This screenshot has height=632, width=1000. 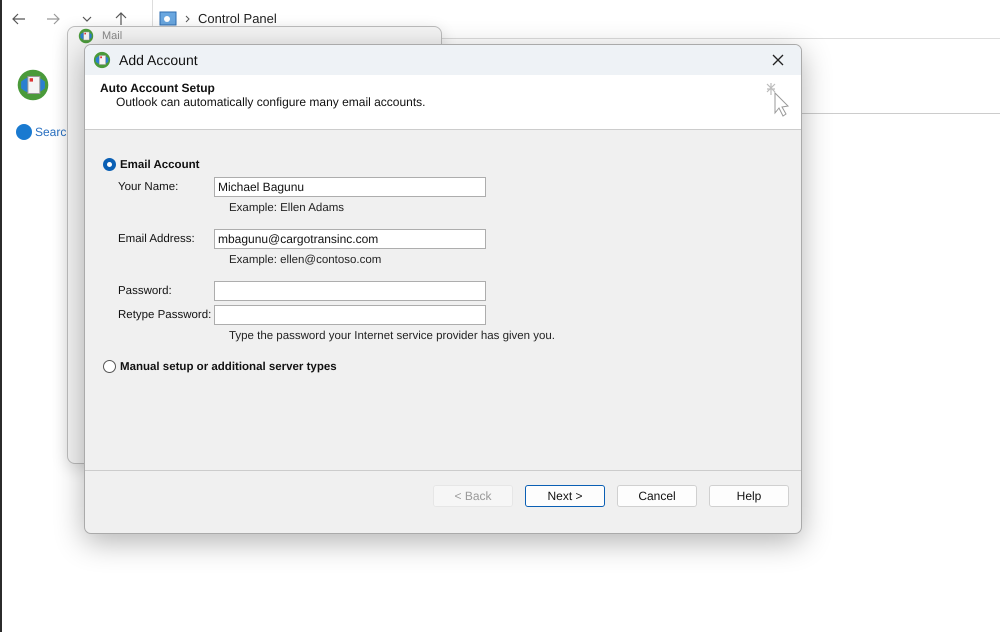 What do you see at coordinates (165, 315) in the screenshot?
I see `field-label: Retype Password:` at bounding box center [165, 315].